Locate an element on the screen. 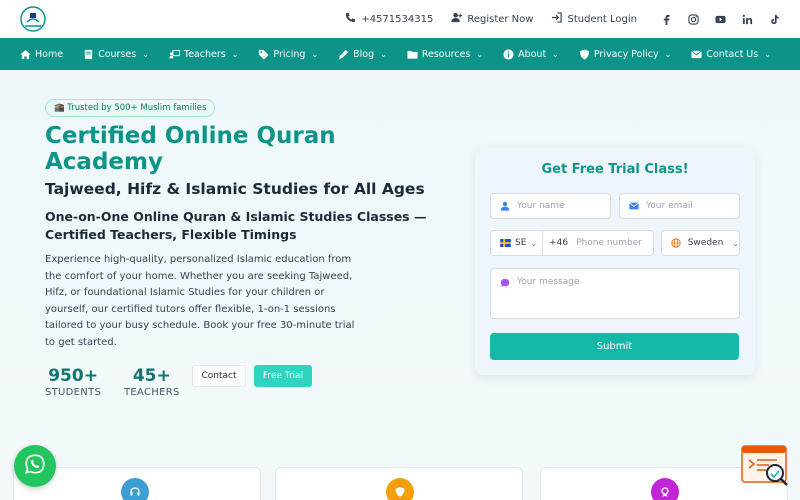  top-bar: +4571534315 Register Now Student Login is located at coordinates (400, 19).